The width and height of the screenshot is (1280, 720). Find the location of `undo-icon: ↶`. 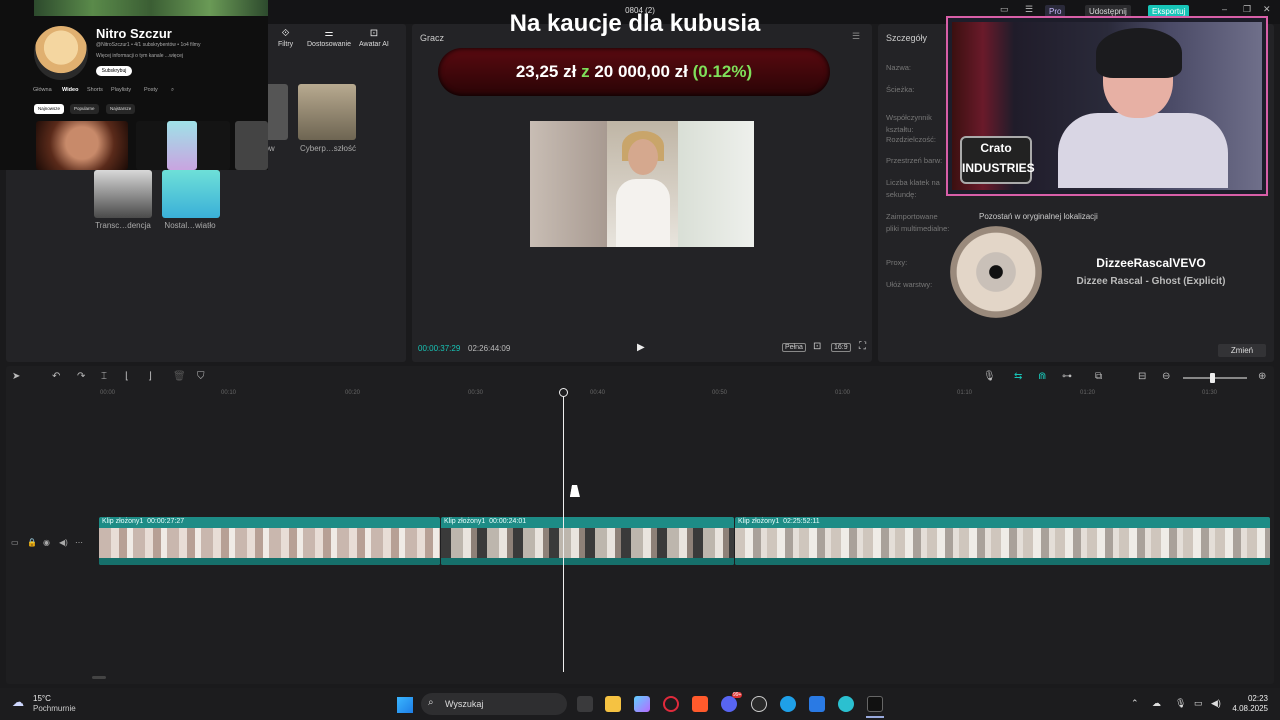

undo-icon: ↶ is located at coordinates (56, 376).